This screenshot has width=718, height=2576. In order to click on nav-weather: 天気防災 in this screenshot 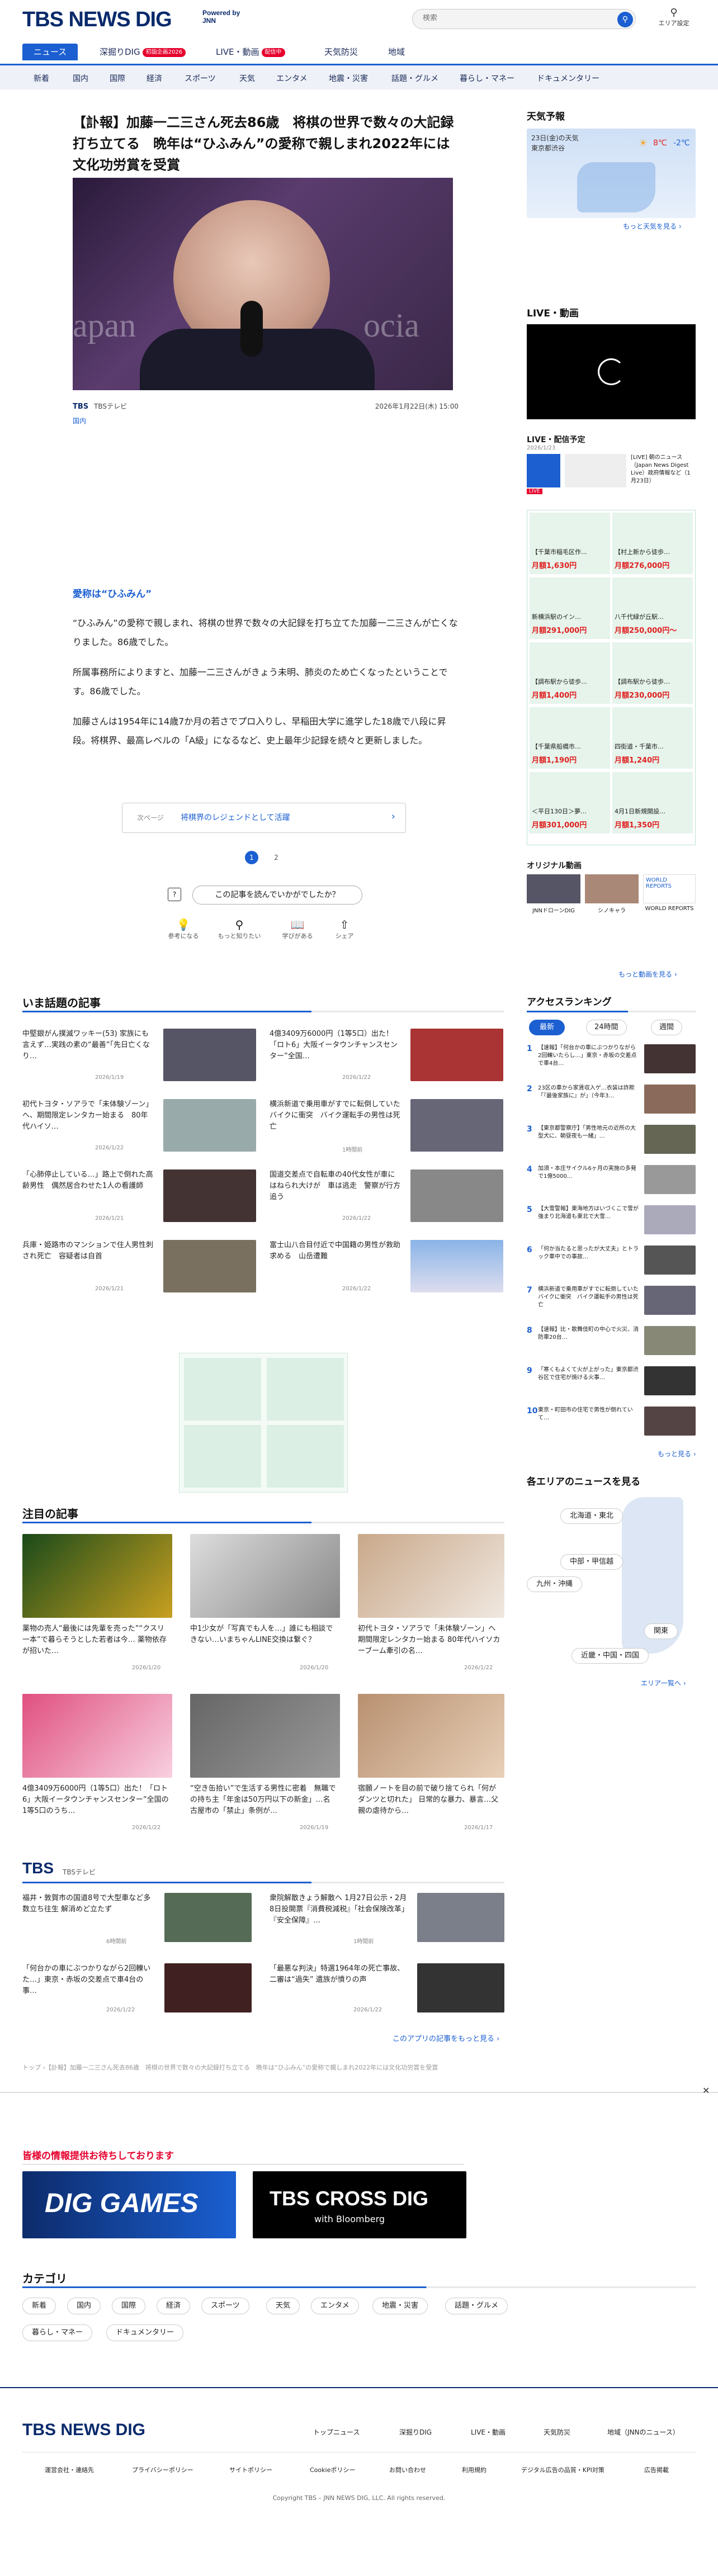, I will do `click(341, 52)`.